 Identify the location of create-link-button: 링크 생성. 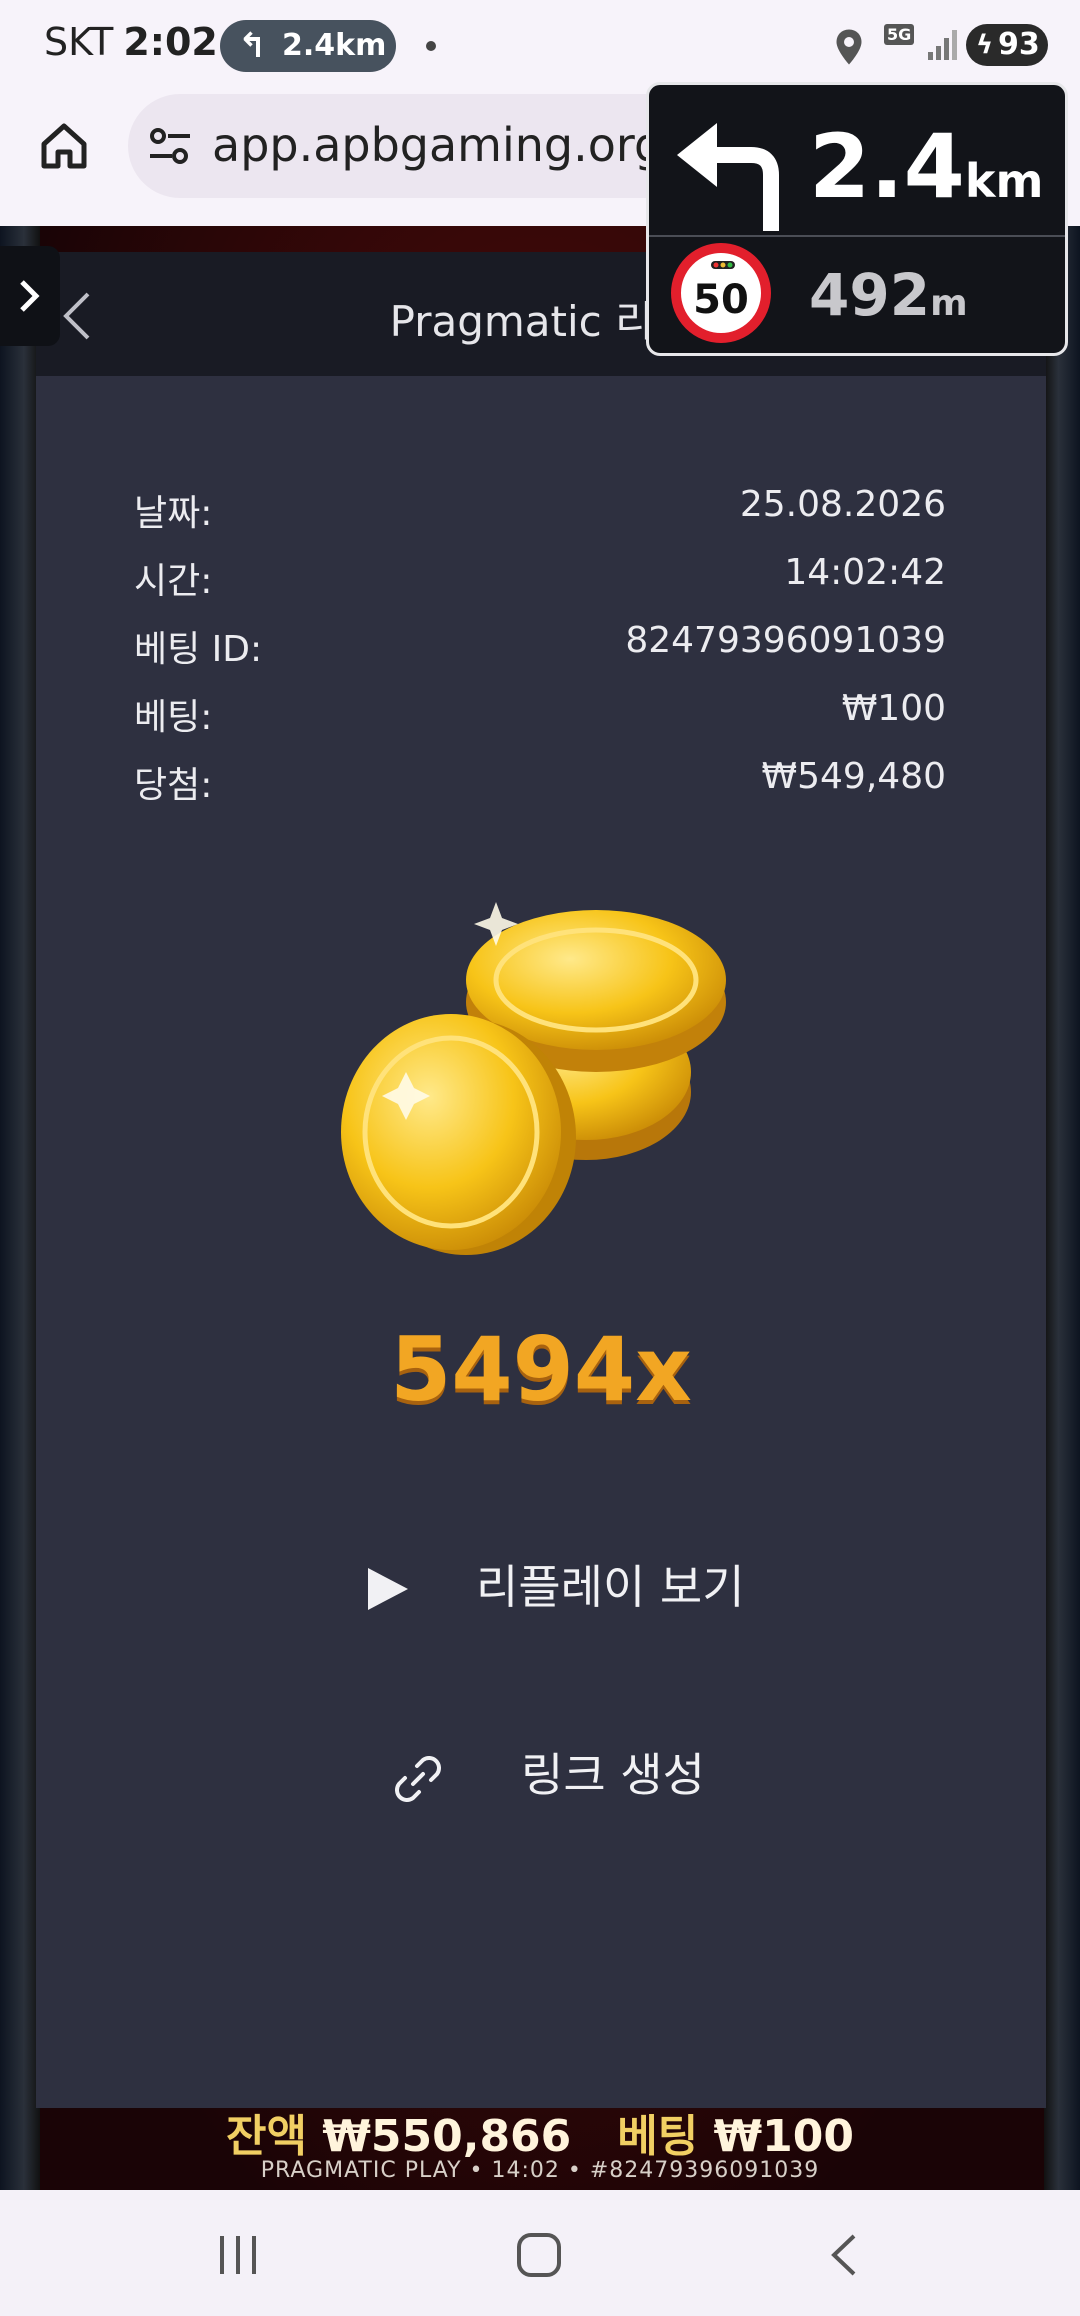
(571, 1775).